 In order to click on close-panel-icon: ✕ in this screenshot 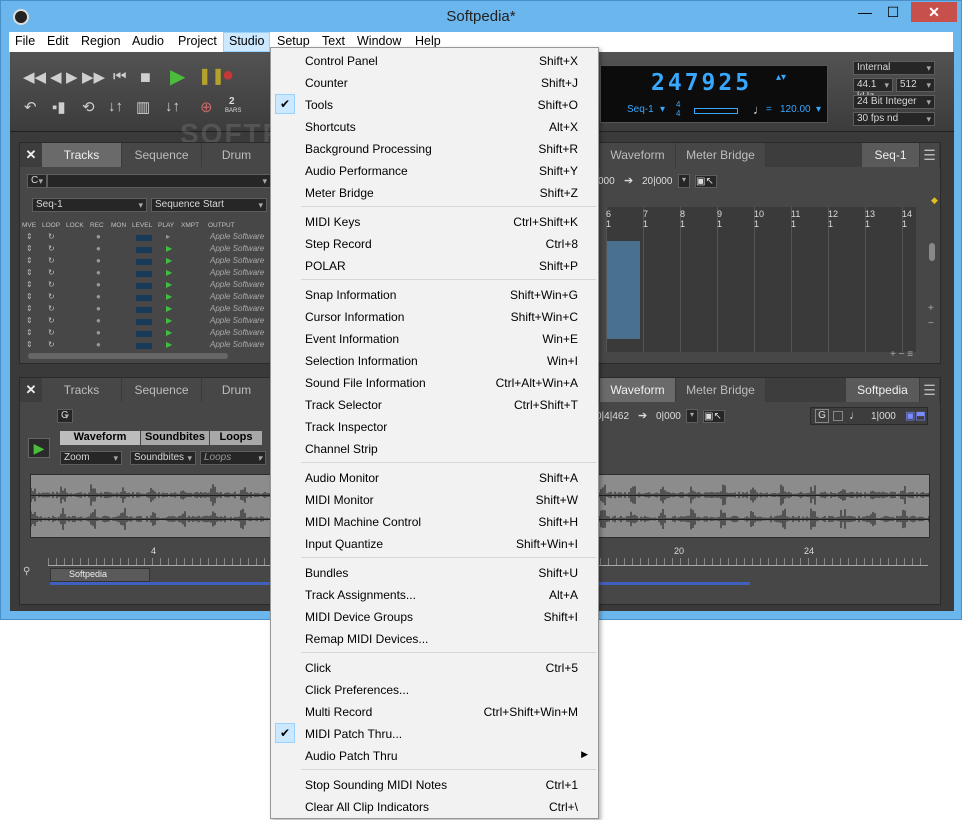, I will do `click(31, 155)`.